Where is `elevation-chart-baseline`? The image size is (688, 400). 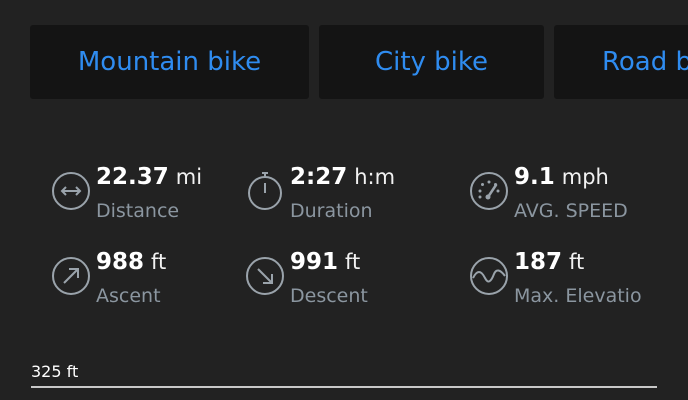
elevation-chart-baseline is located at coordinates (344, 387).